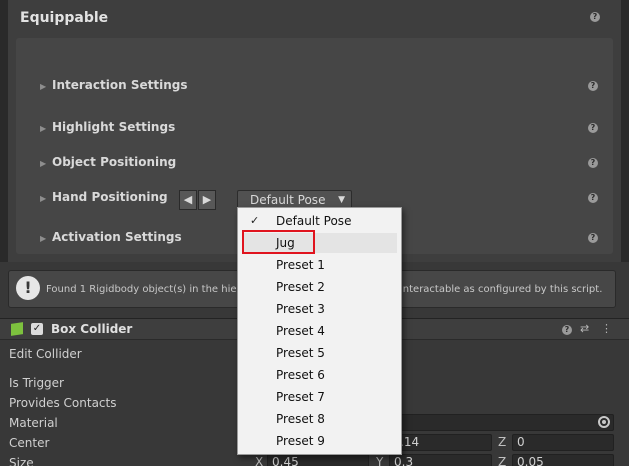  Describe the element at coordinates (443, 442) in the screenshot. I see `center-y-field: .14` at that location.